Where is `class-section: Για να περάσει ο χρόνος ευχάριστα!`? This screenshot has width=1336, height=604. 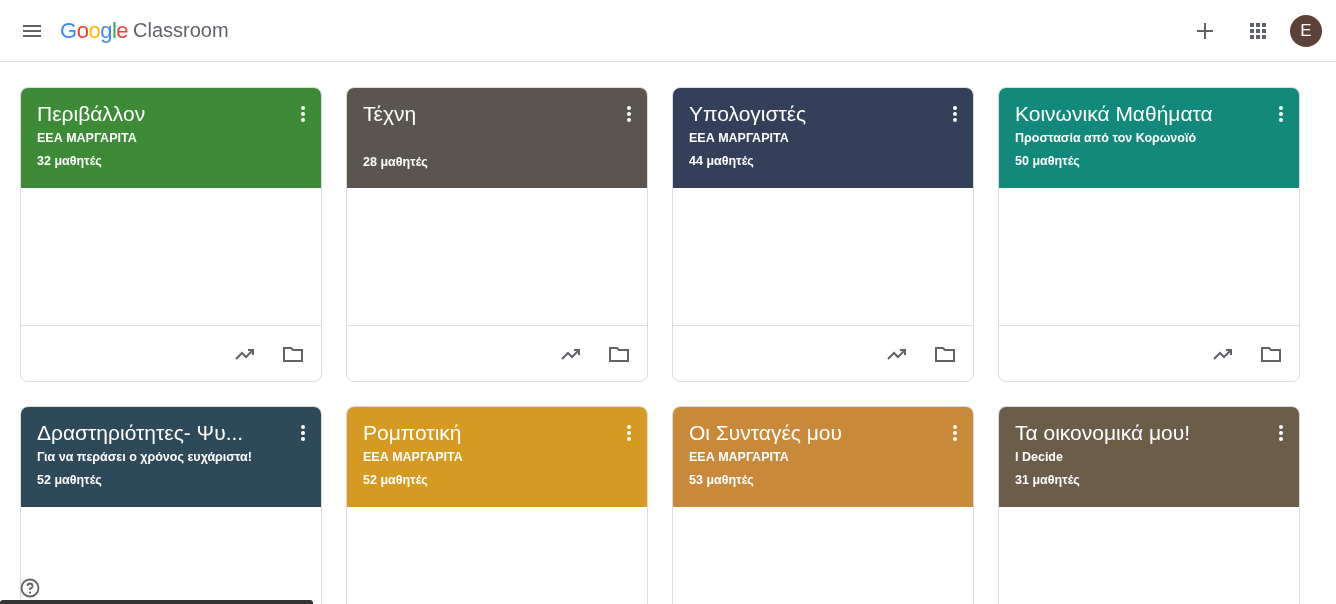 class-section: Για να περάσει ο χρόνος ευχάριστα! is located at coordinates (144, 457).